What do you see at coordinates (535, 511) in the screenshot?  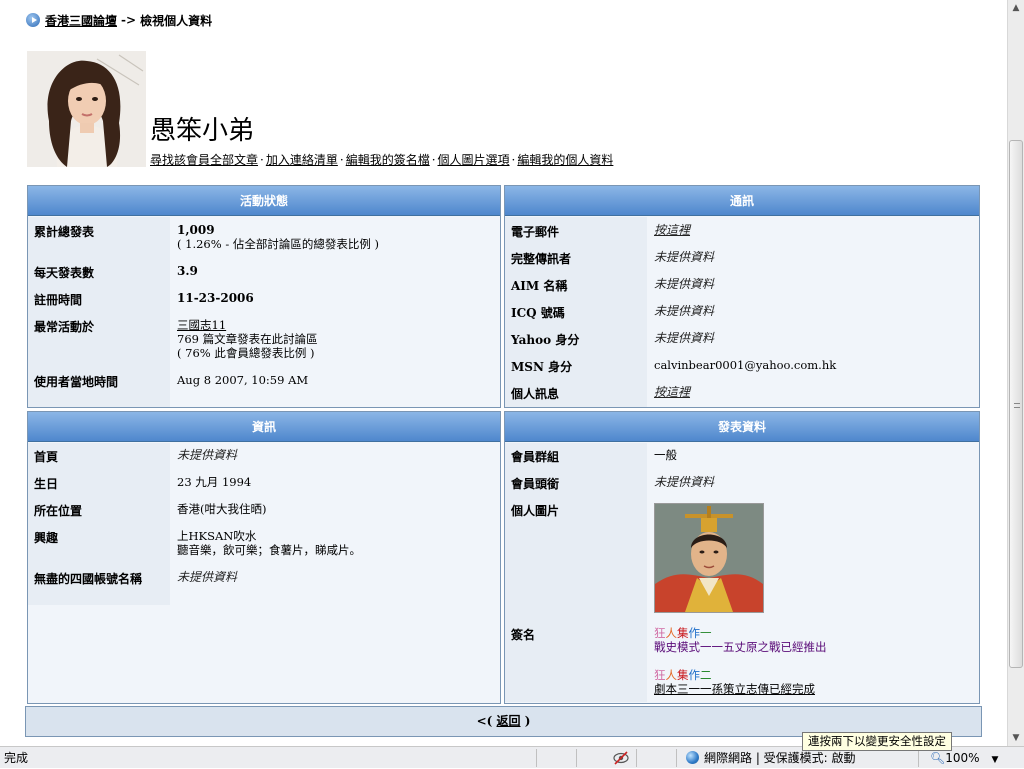 I see `personal-photo-label: 個人圖片` at bounding box center [535, 511].